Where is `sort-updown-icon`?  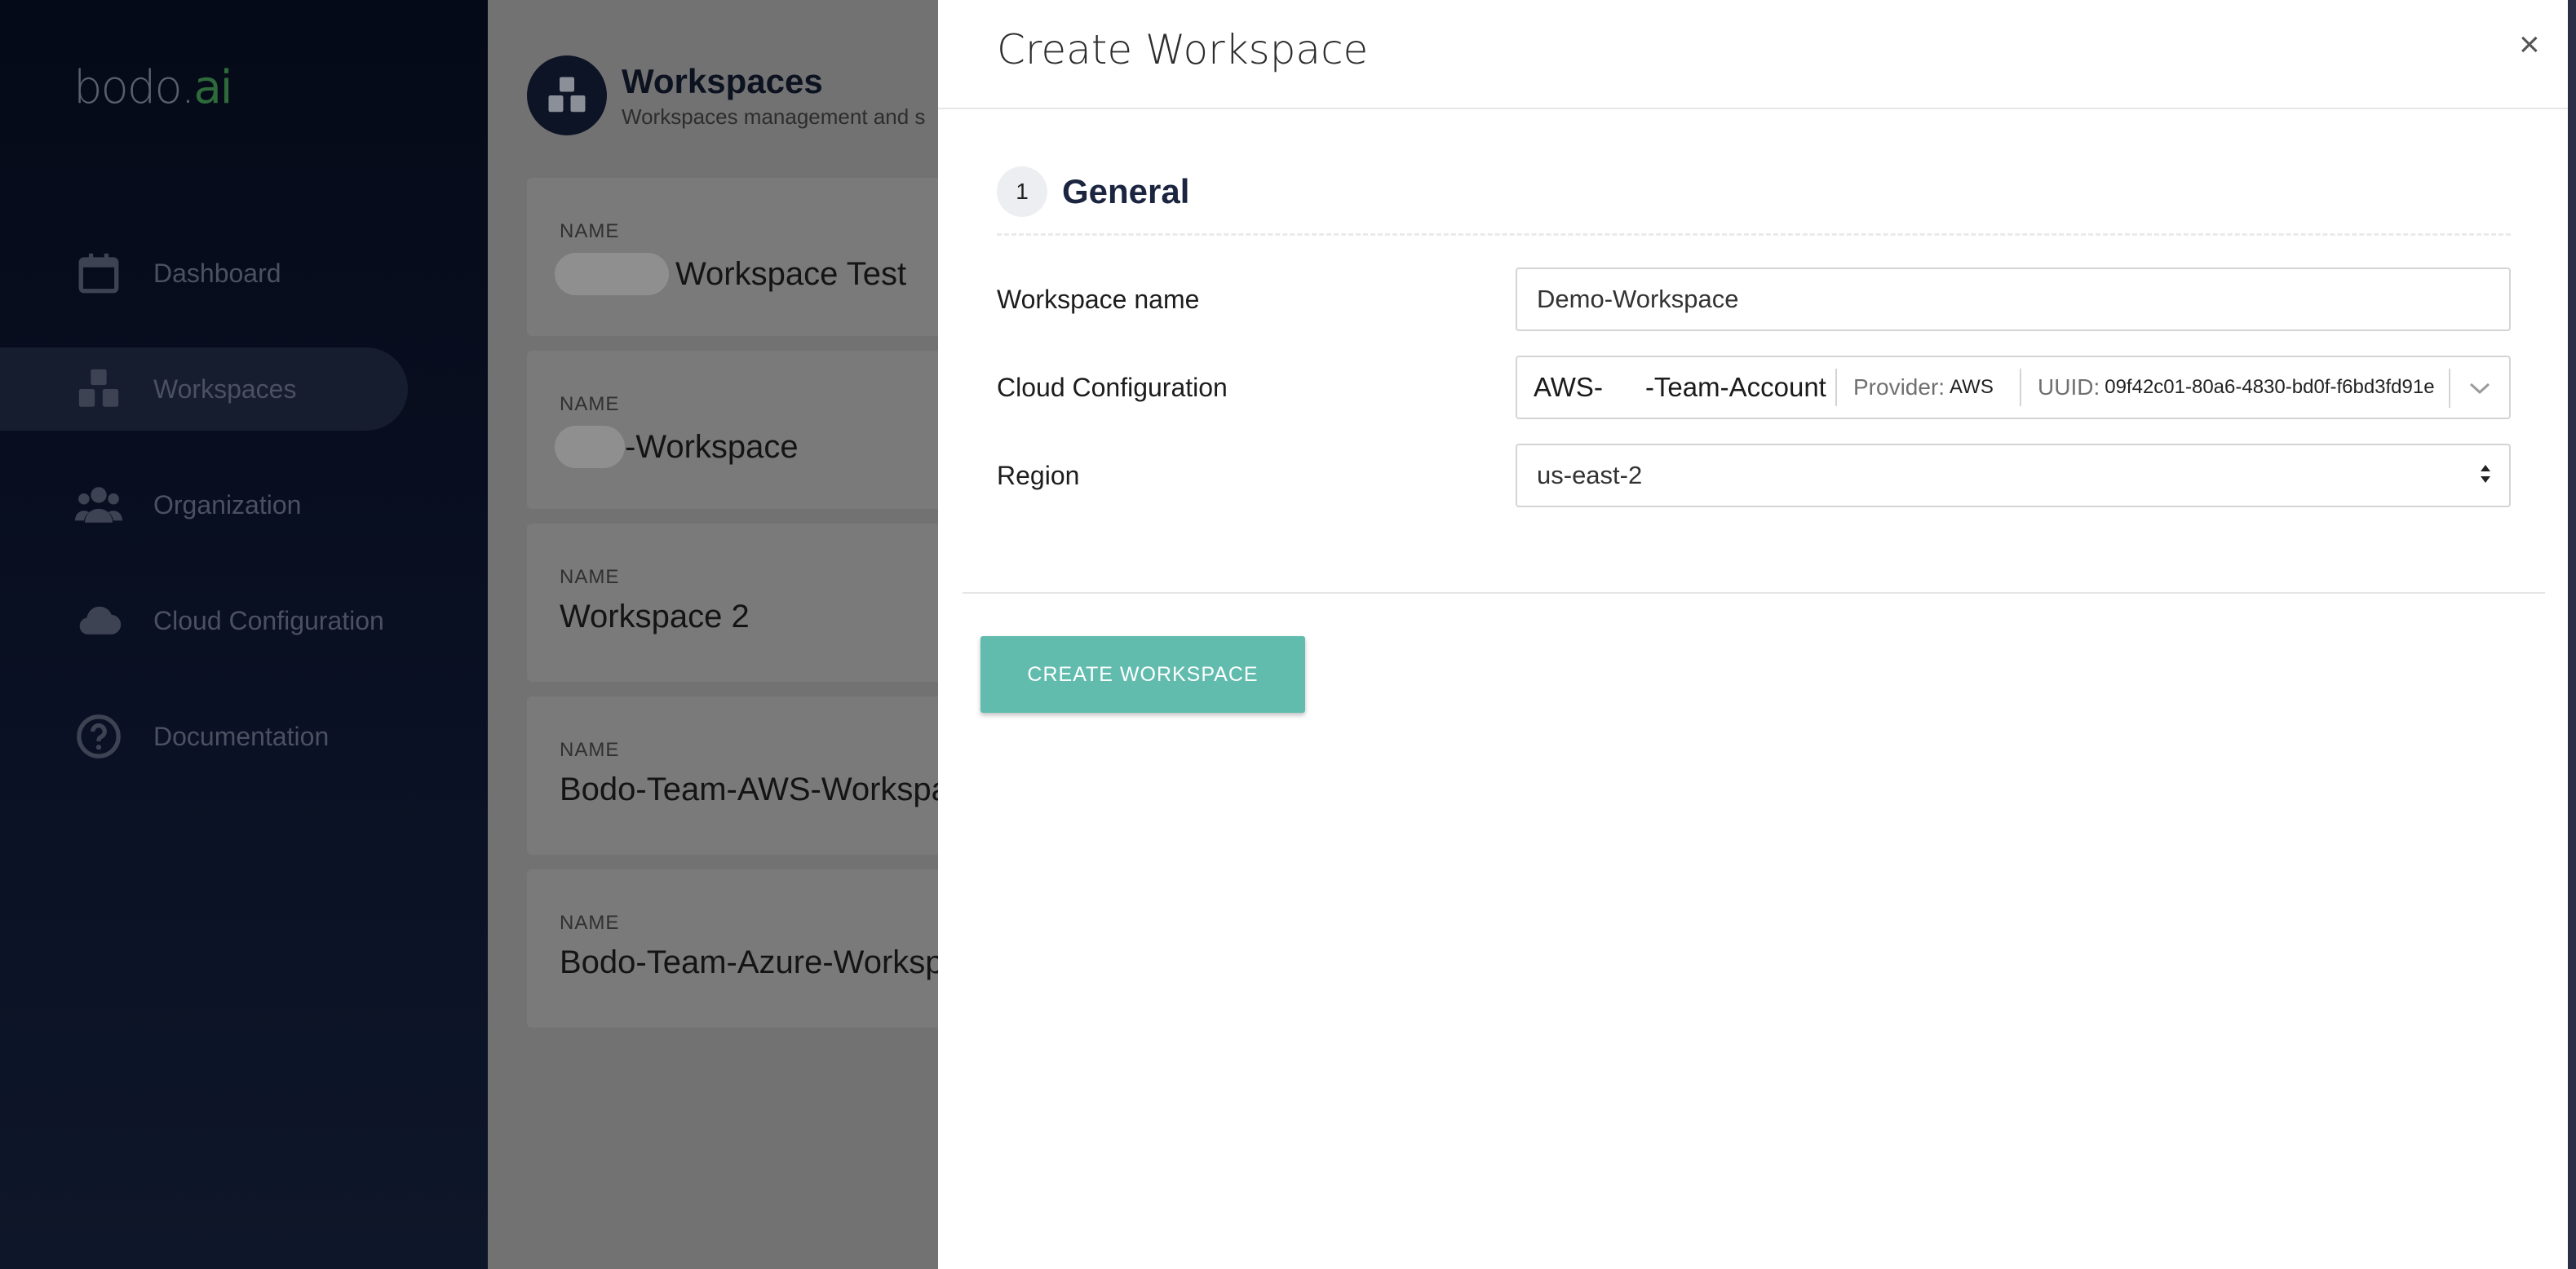
sort-updown-icon is located at coordinates (2485, 476).